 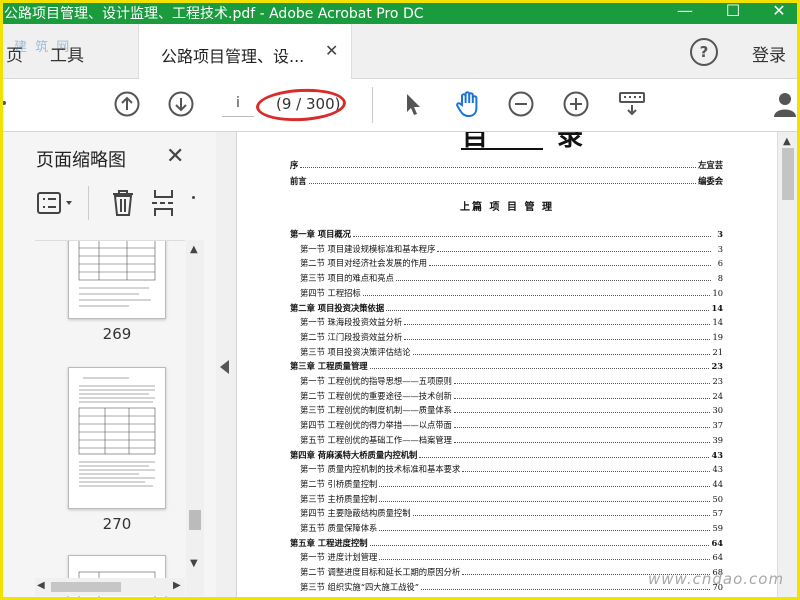 I want to click on more-tools-dot-icon, so click(x=193, y=197).